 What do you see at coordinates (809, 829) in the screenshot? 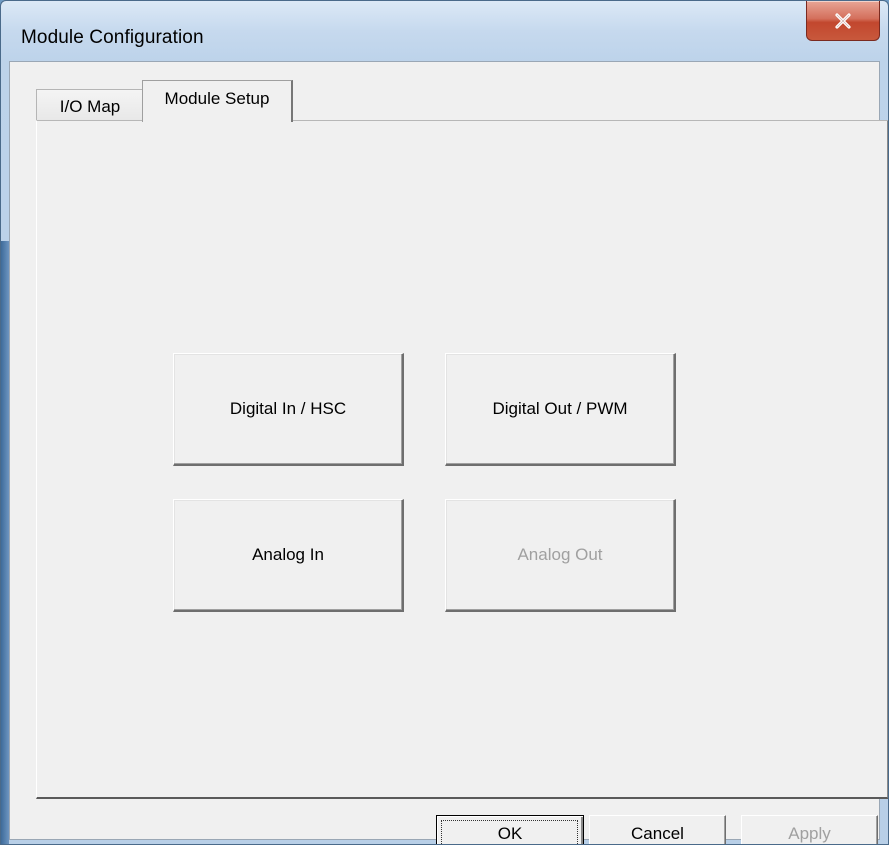
I see `apply-button: Apply` at bounding box center [809, 829].